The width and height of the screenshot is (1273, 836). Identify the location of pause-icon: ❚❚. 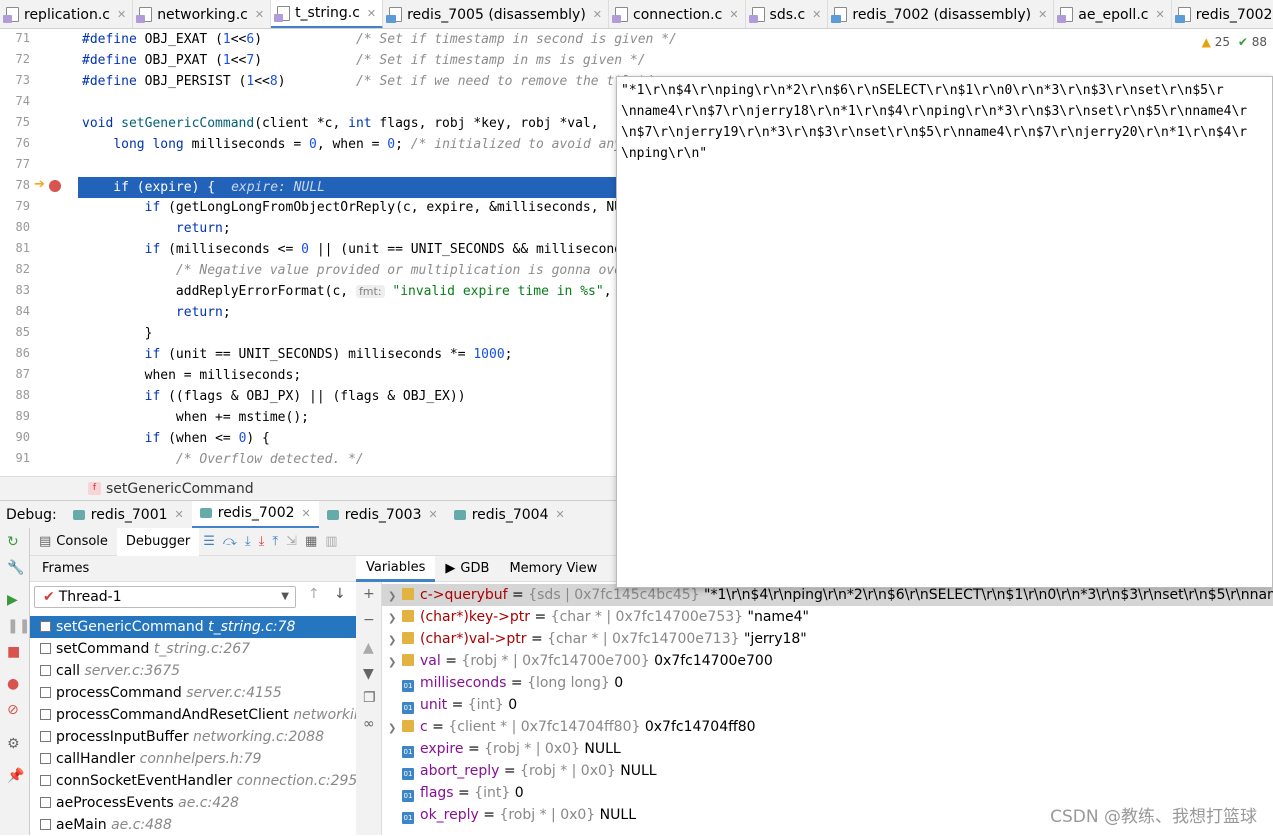
(18, 626).